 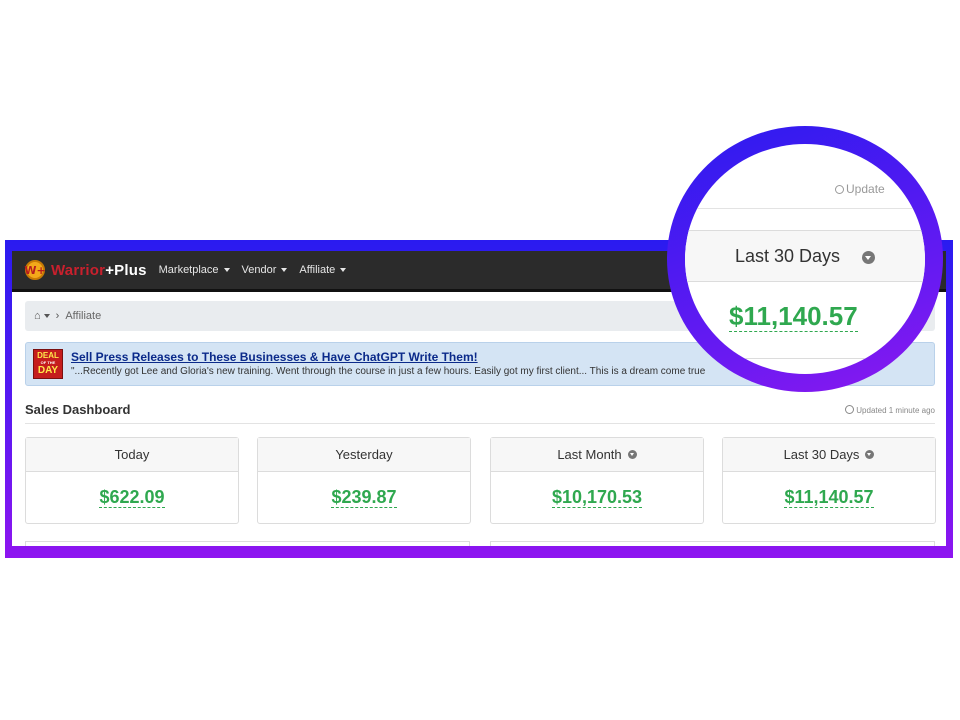 I want to click on zoom-updated-text: Update, so click(x=865, y=189).